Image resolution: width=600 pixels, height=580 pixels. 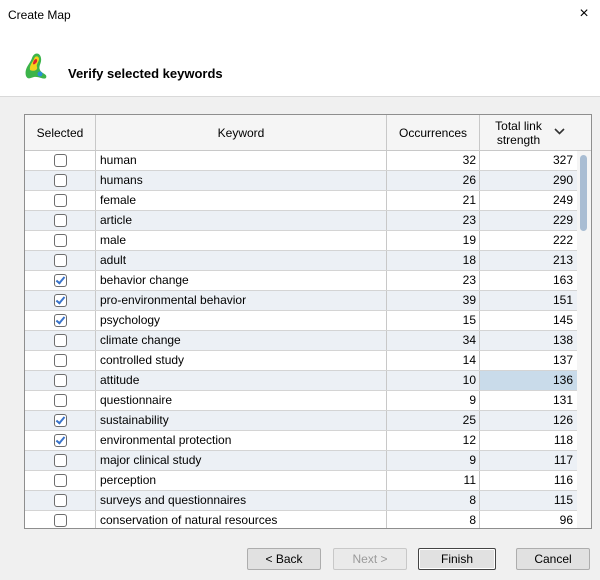 What do you see at coordinates (284, 559) in the screenshot?
I see `back-button: < Back` at bounding box center [284, 559].